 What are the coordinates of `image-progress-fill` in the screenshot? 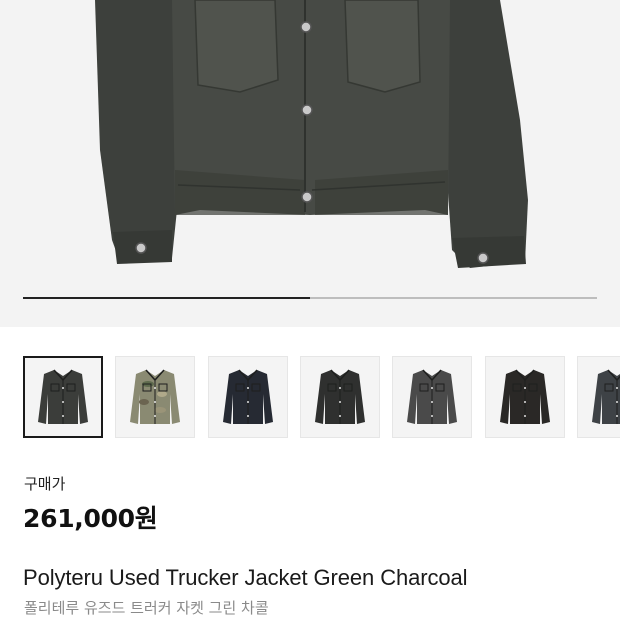 It's located at (166, 298).